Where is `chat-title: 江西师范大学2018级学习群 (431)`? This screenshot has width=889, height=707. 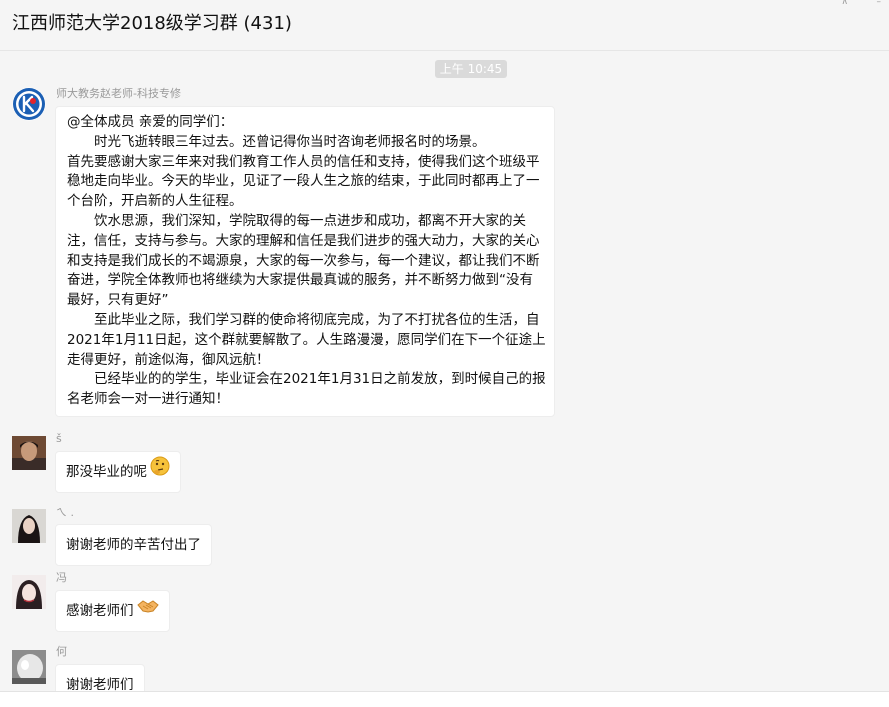 chat-title: 江西师范大学2018级学习群 (431) is located at coordinates (152, 23).